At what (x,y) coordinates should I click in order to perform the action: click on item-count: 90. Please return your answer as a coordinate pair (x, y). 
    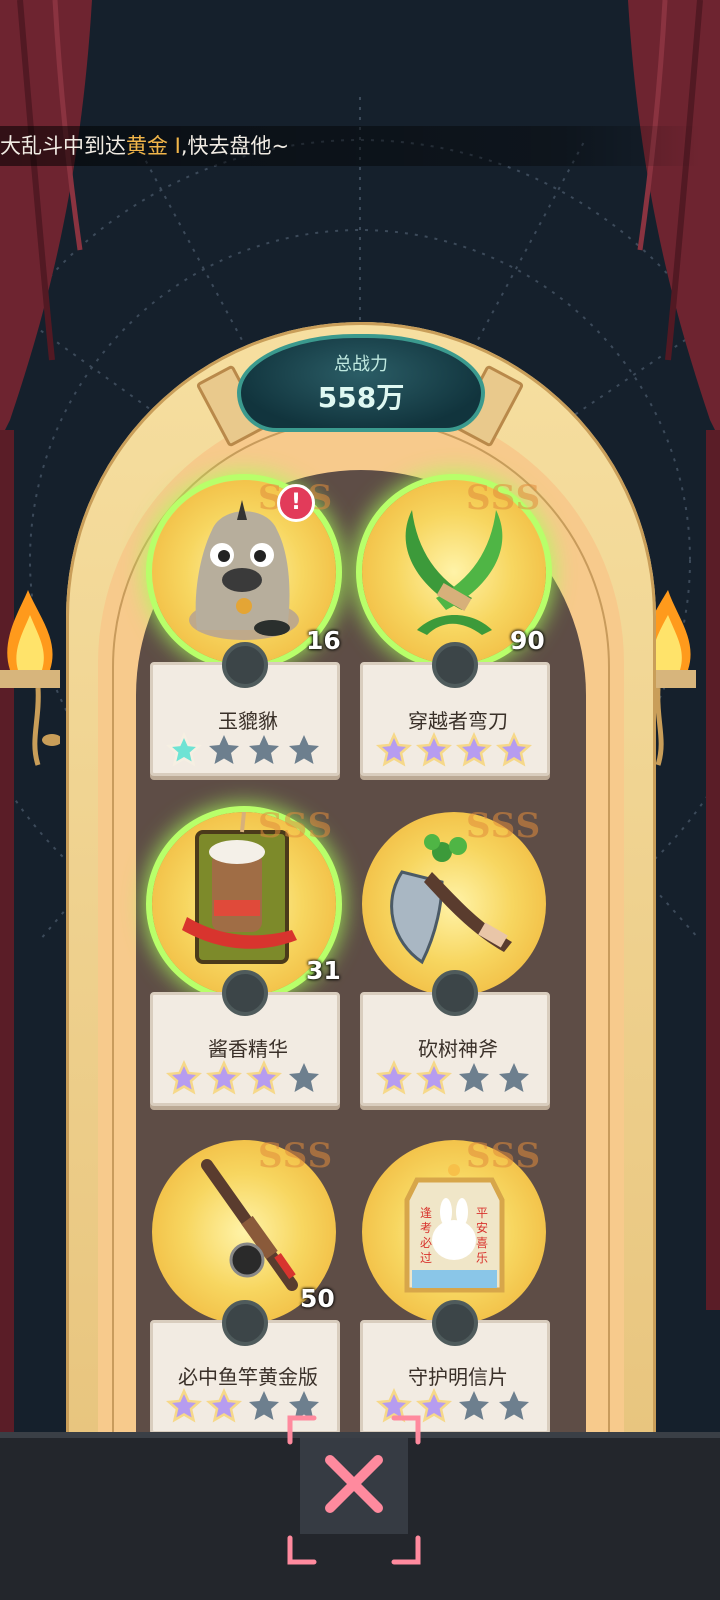
    Looking at the image, I should click on (527, 640).